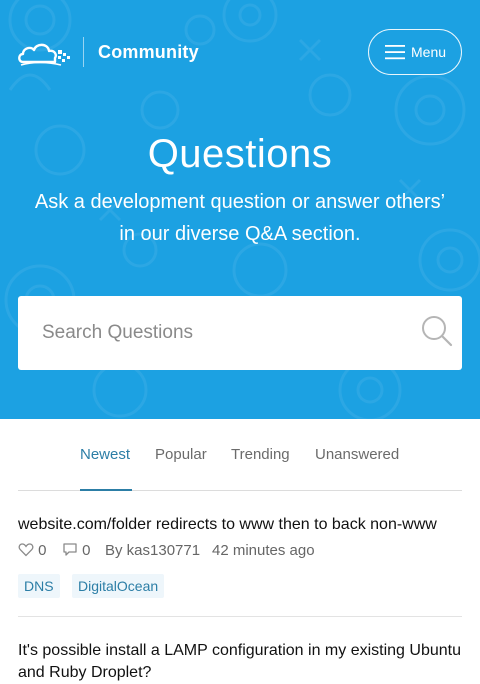  What do you see at coordinates (106, 490) in the screenshot?
I see `active-tab-indicator` at bounding box center [106, 490].